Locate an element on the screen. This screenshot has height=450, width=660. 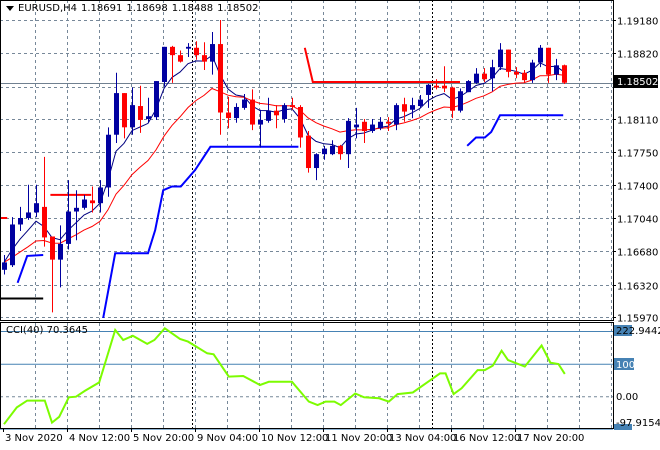
symbol-label: EURUSD,H4 is located at coordinates (48, 8).